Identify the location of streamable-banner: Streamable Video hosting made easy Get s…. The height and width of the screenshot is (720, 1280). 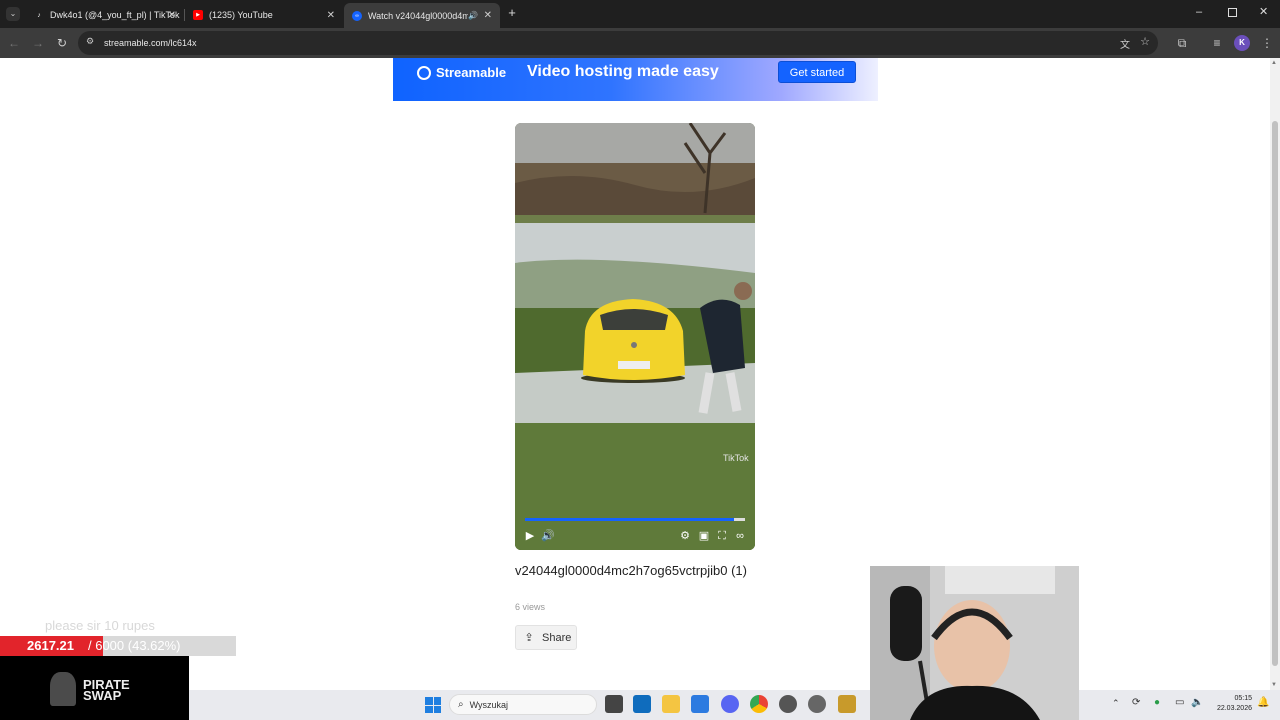
(635, 79).